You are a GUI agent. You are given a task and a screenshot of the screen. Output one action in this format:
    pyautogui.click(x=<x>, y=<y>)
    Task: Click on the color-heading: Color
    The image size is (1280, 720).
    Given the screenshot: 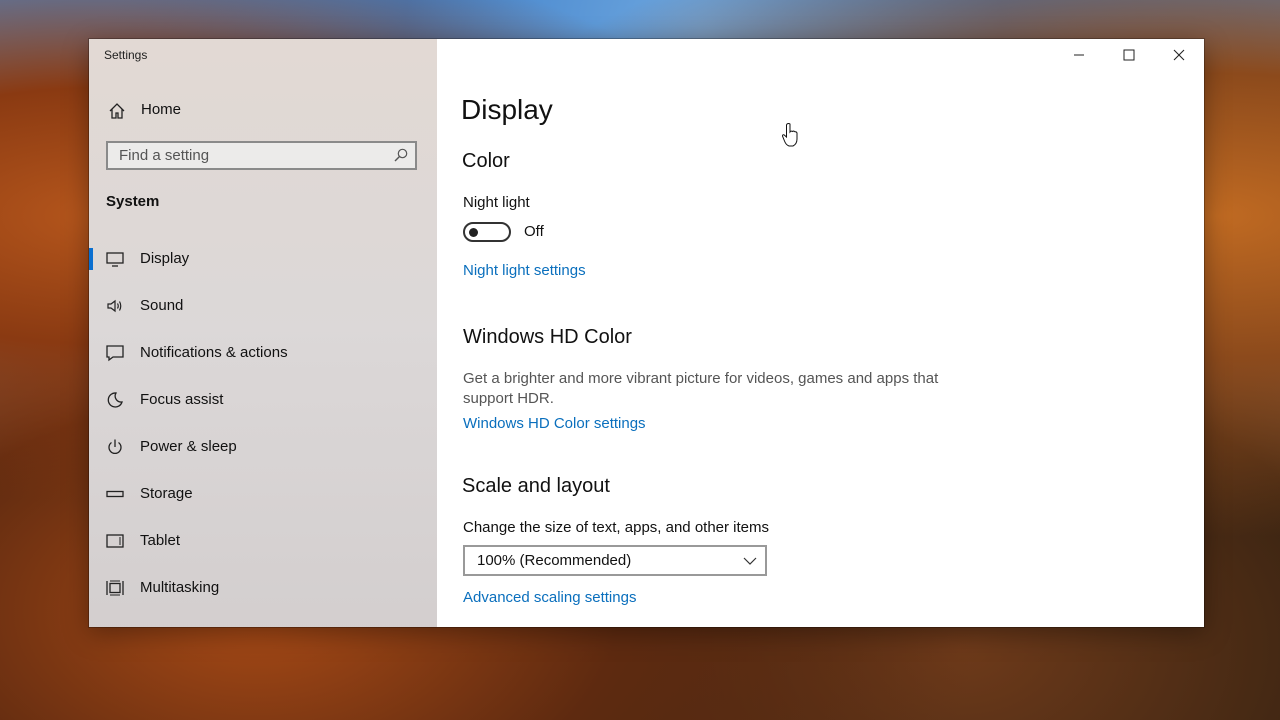 What is the action you would take?
    pyautogui.click(x=486, y=161)
    